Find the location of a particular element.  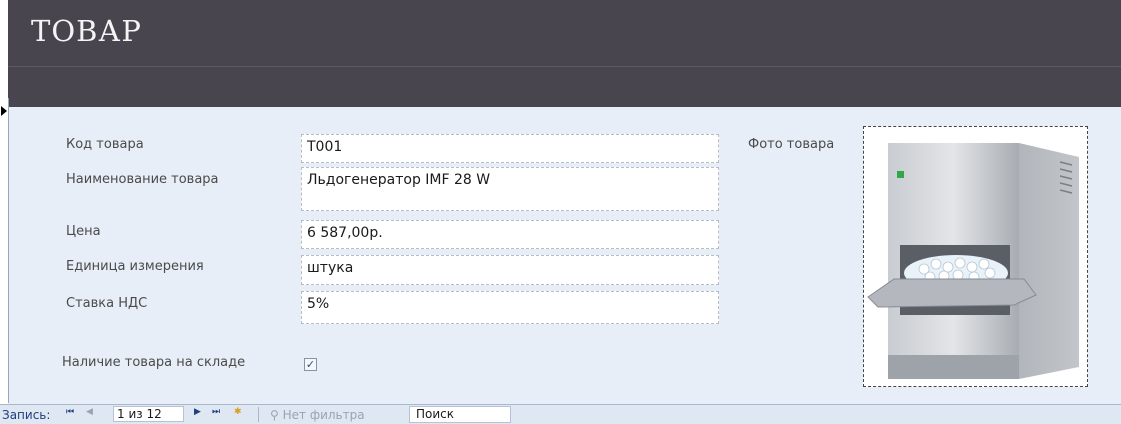

first-record-icon: ⏮ is located at coordinates (70, 412).